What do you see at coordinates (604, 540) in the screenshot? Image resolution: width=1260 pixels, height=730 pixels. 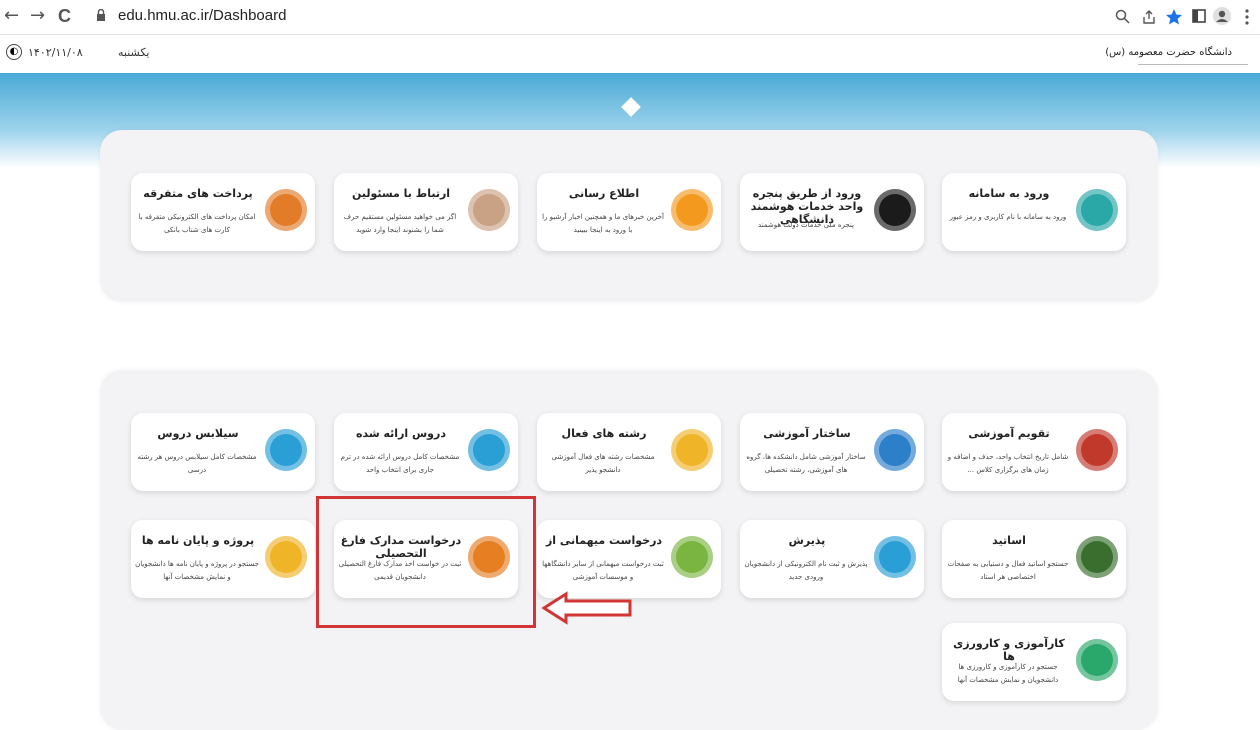 I see `card-title: درخواست میهمانی از` at bounding box center [604, 540].